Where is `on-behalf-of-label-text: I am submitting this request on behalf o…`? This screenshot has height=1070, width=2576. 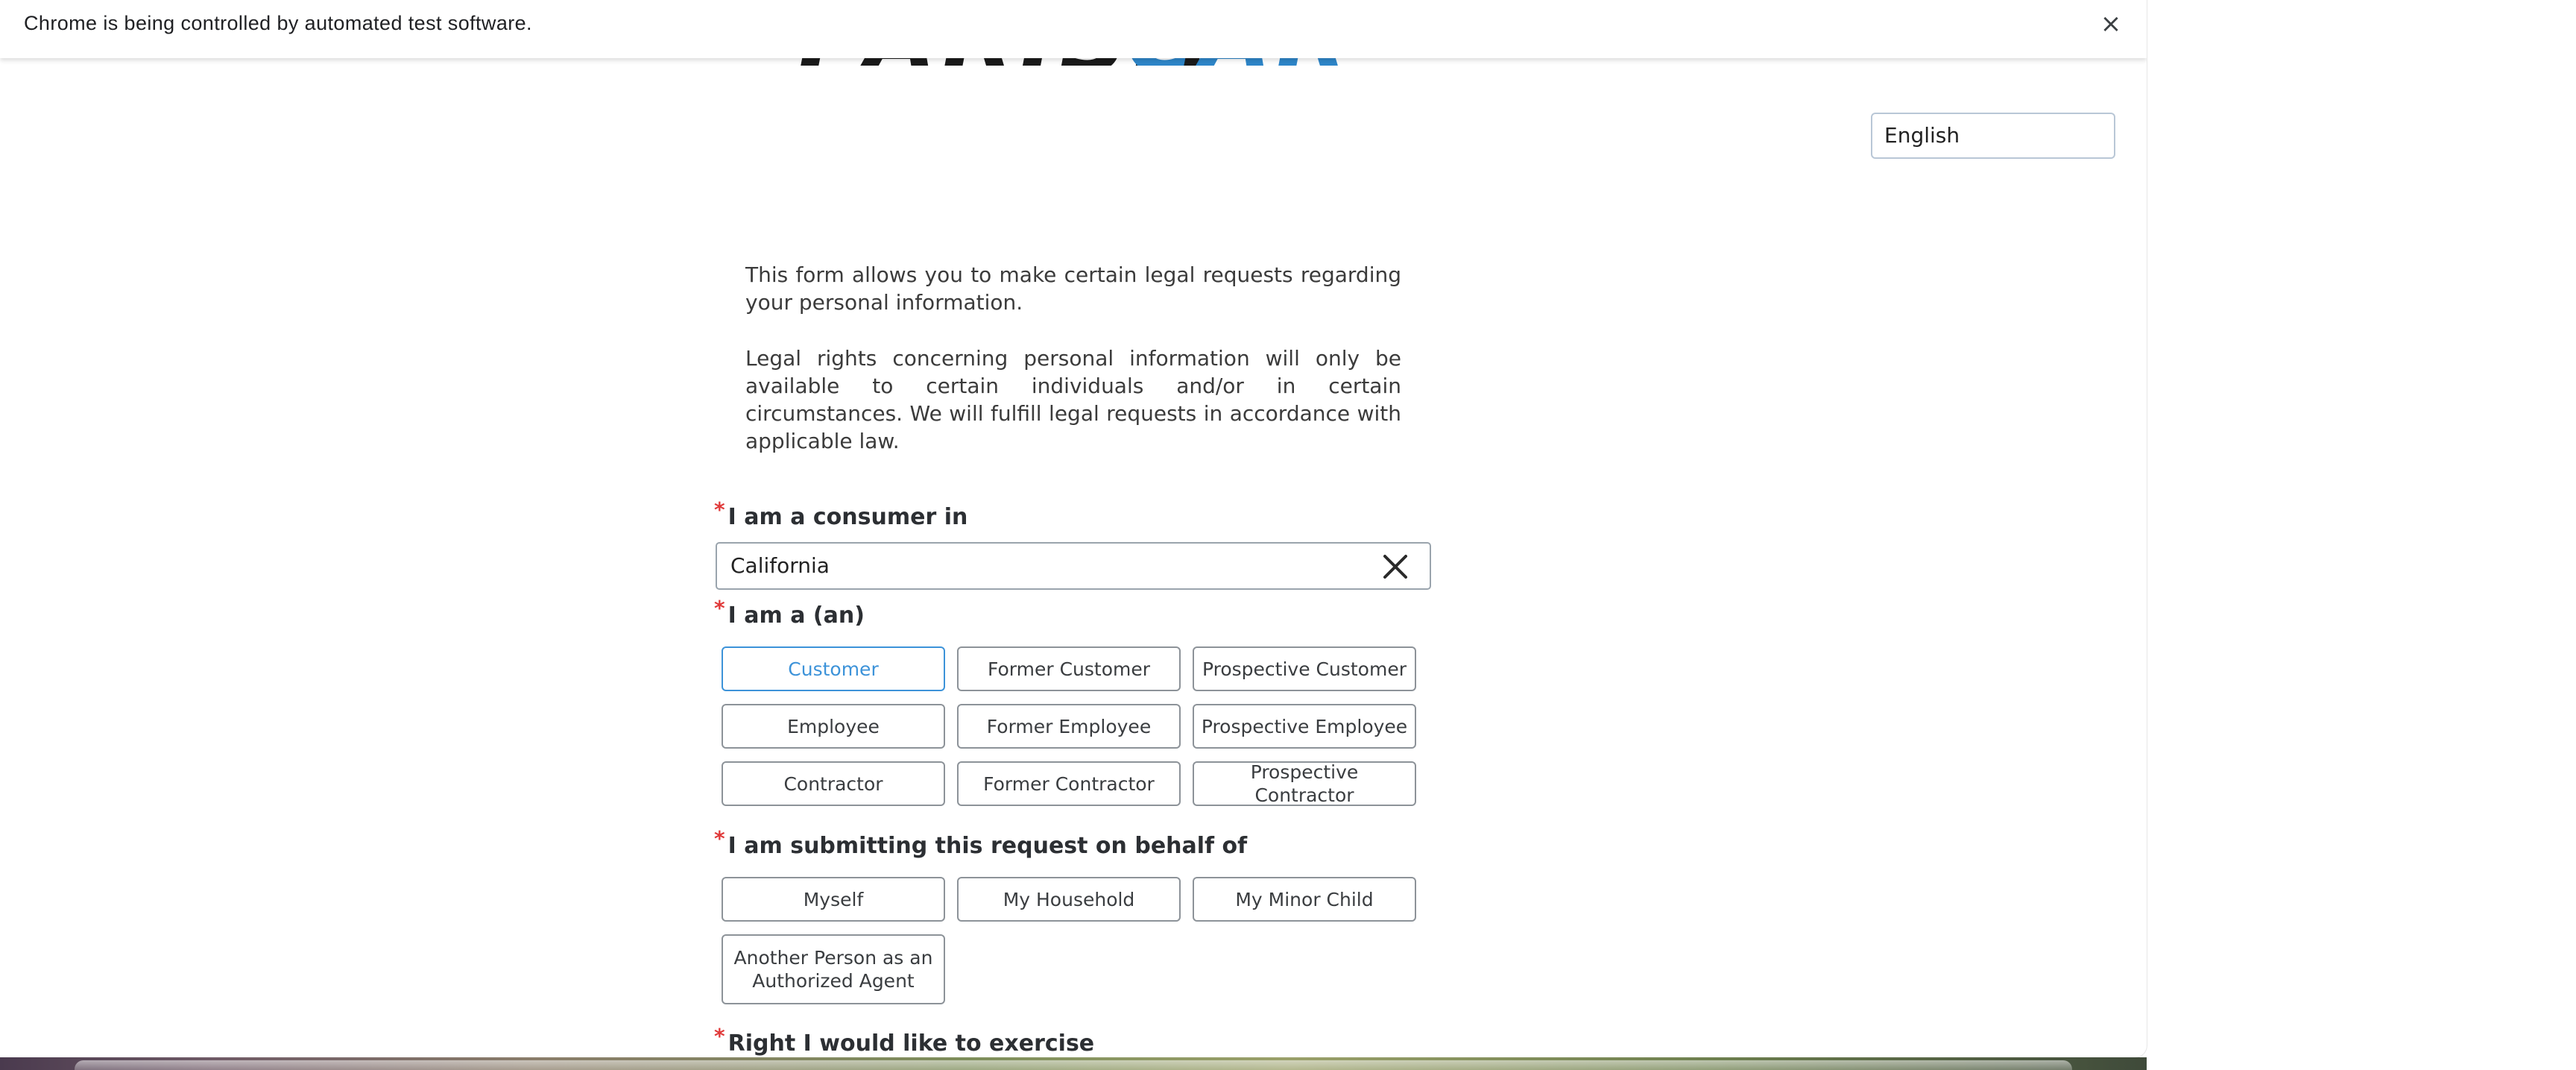 on-behalf-of-label-text: I am submitting this request on behalf o… is located at coordinates (988, 846).